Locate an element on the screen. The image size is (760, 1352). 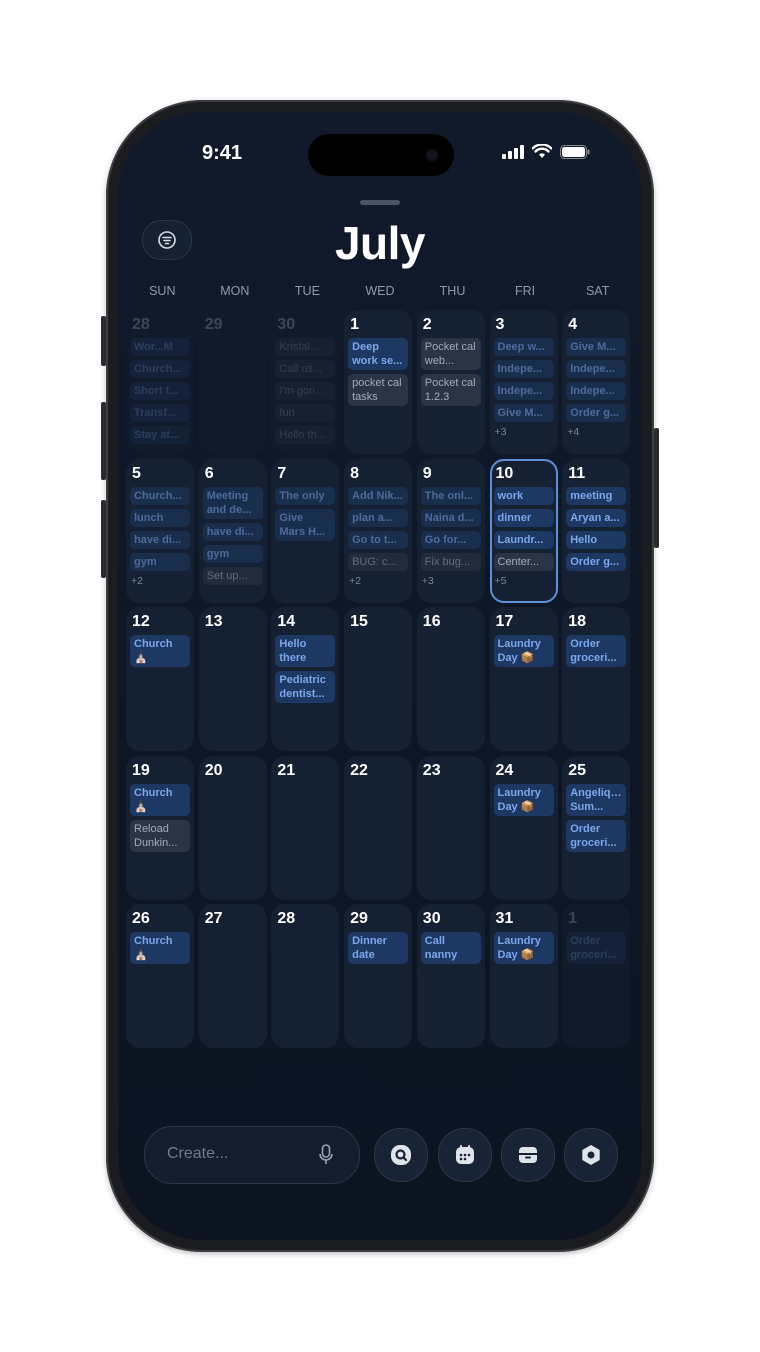
day-cell: 10 work dinner Laundr... Center... +5 is located at coordinates (523, 530).